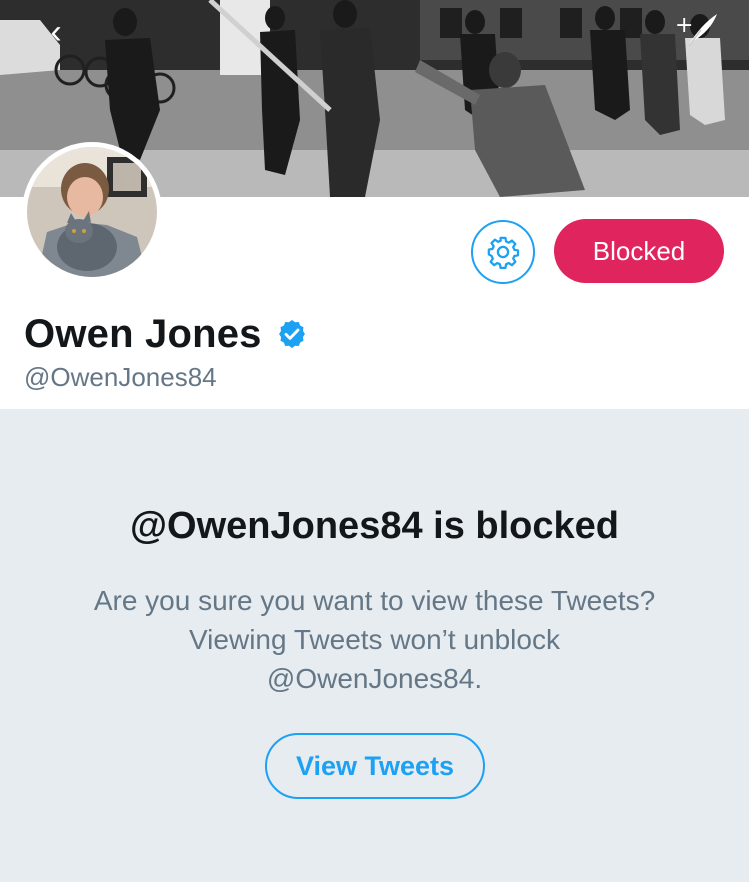  I want to click on back-icon: ‹, so click(56, 32).